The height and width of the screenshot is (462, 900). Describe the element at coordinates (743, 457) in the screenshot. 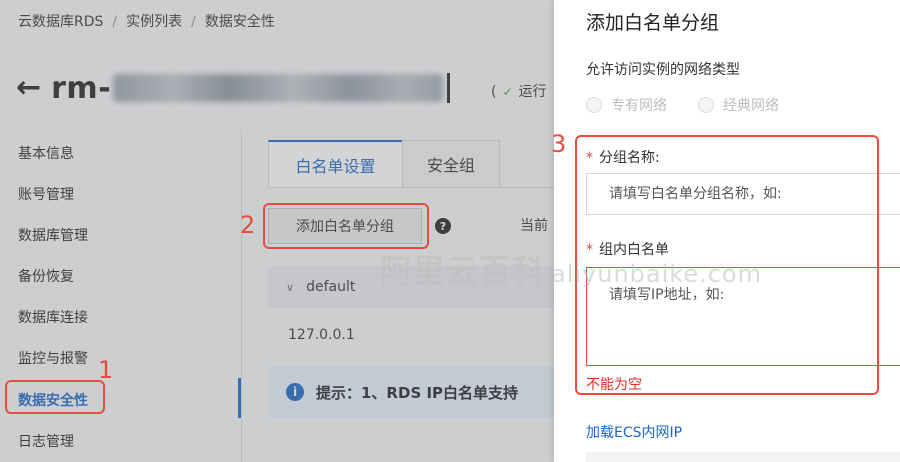

I see `drawer-footer-strip` at that location.